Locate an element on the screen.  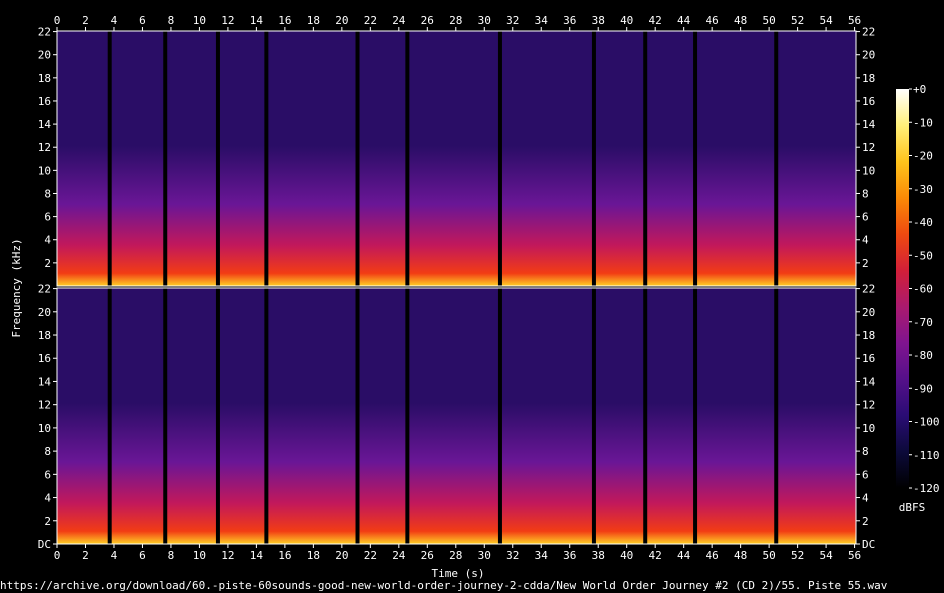
x-tick-label-top: 52 is located at coordinates (797, 20).